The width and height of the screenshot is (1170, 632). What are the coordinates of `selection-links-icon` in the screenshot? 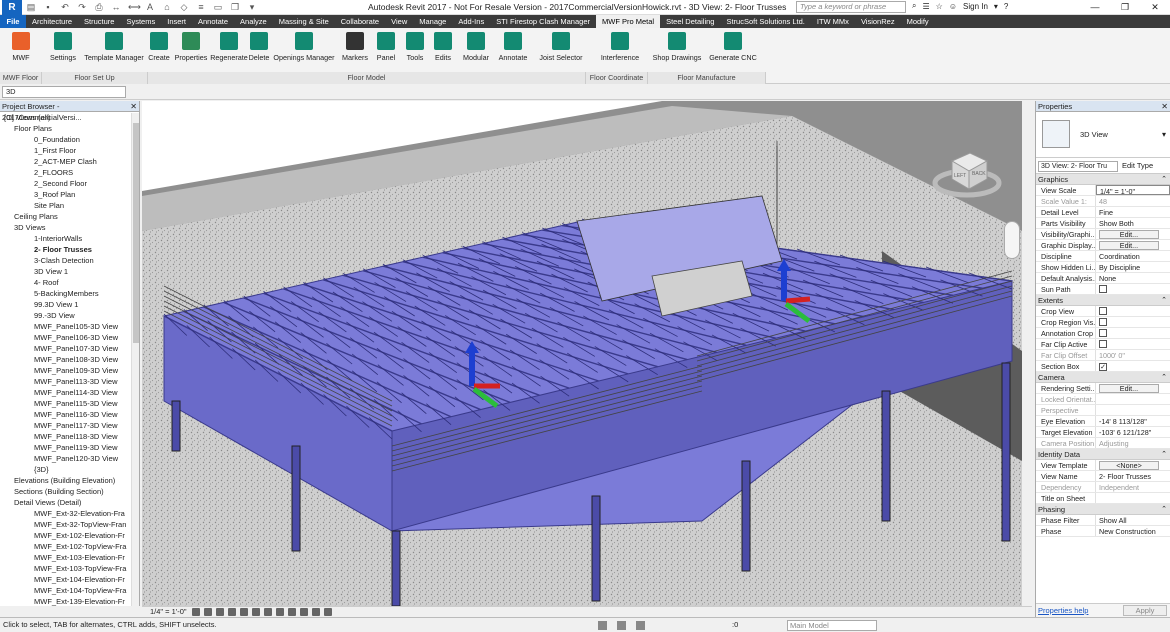 It's located at (640, 625).